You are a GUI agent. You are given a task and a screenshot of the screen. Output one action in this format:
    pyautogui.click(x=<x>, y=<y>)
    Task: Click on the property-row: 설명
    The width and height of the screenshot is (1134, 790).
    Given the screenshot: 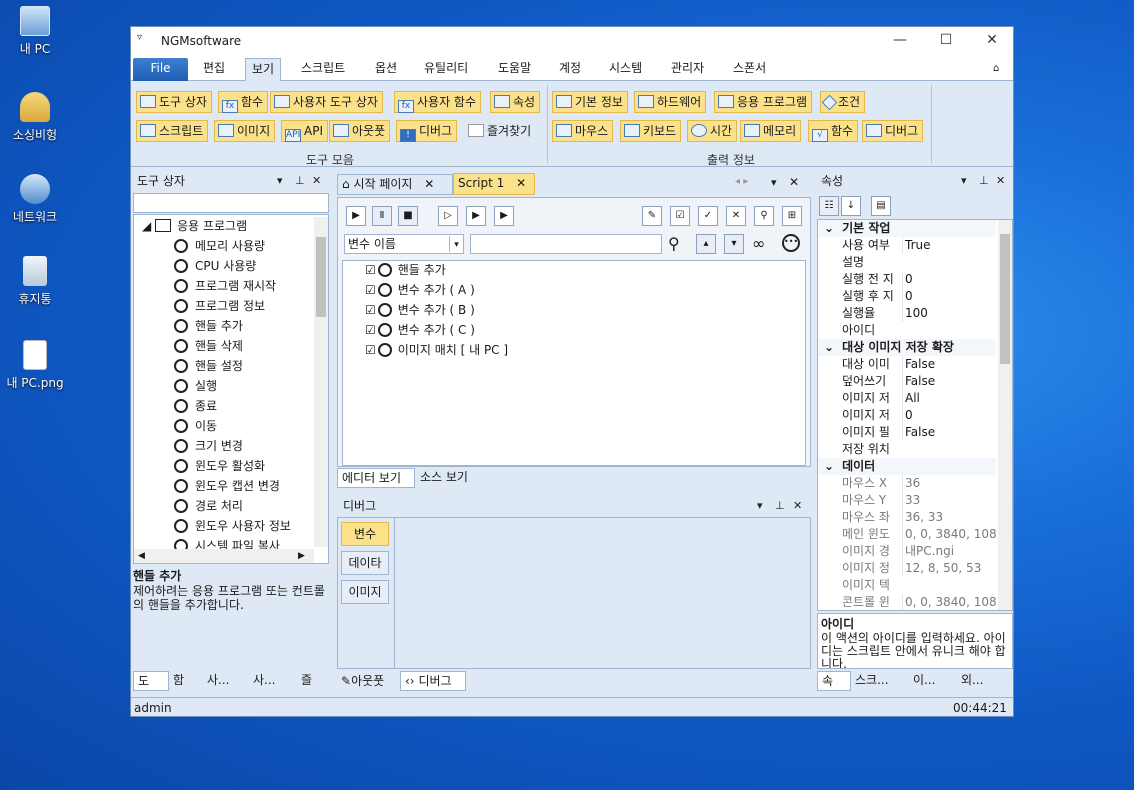 What is the action you would take?
    pyautogui.click(x=907, y=262)
    